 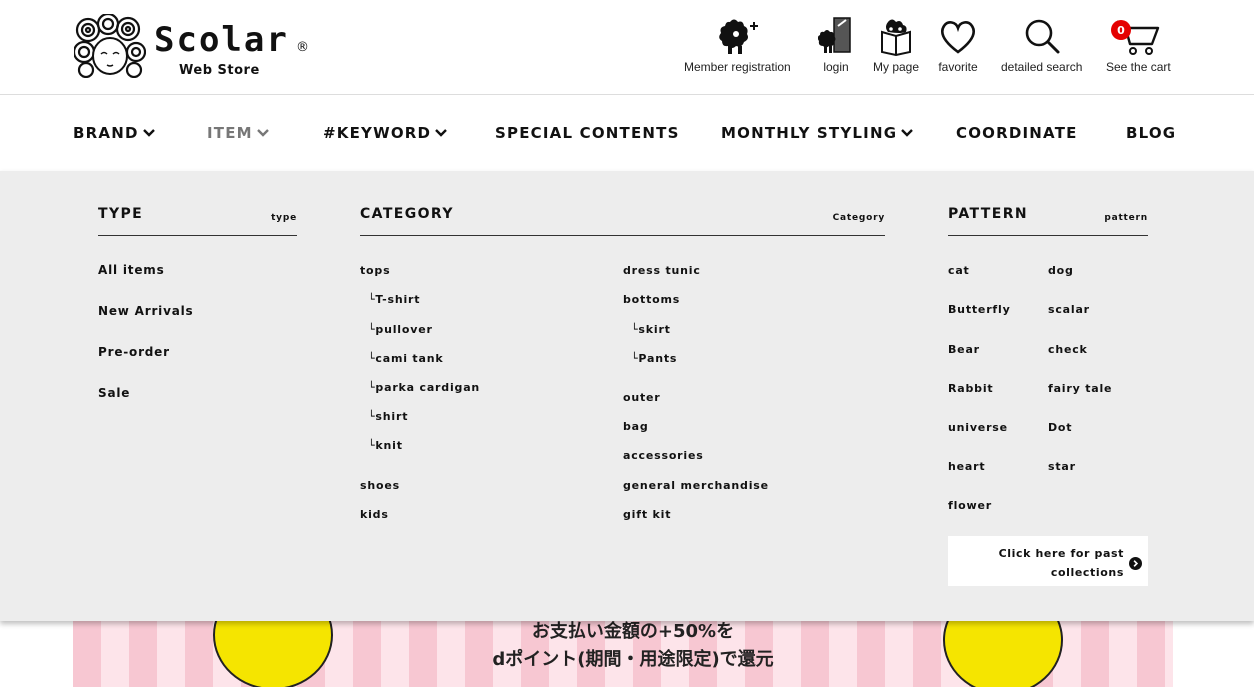 What do you see at coordinates (377, 133) in the screenshot?
I see `nav-label: #KEYWORD` at bounding box center [377, 133].